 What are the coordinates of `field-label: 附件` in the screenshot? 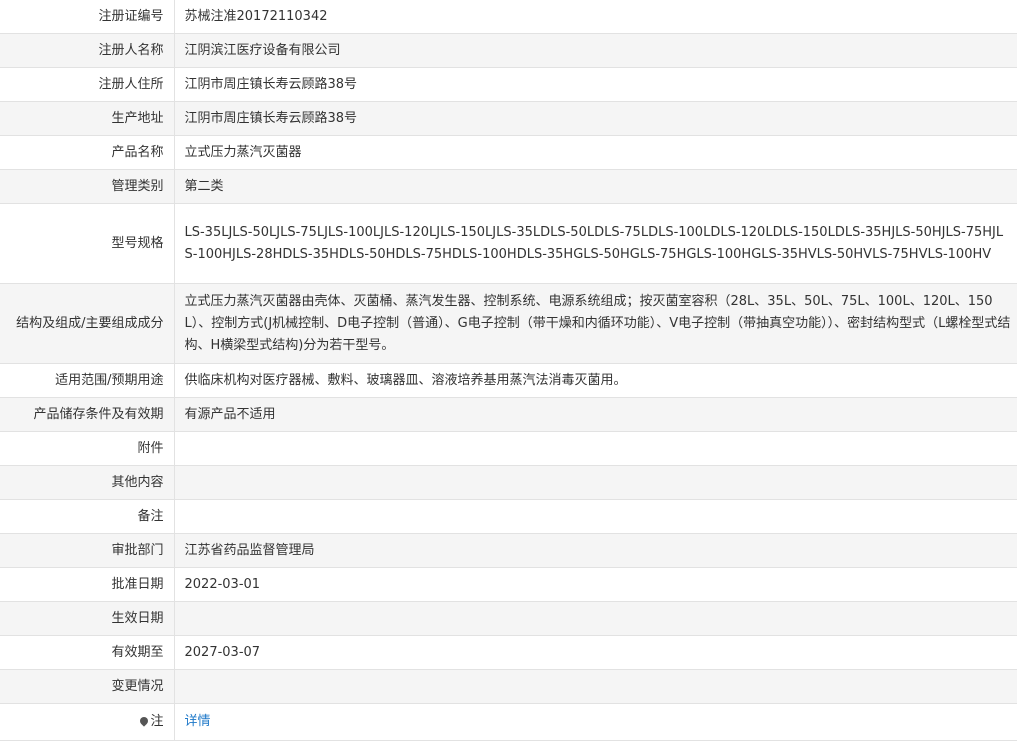 It's located at (87, 448).